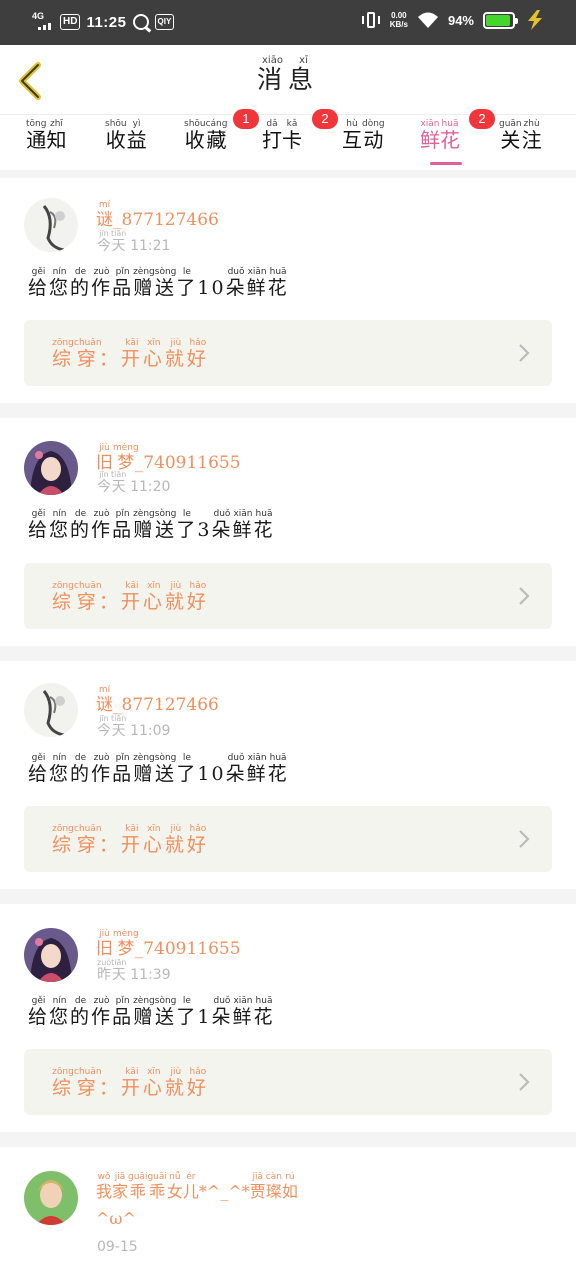 Image resolution: width=576 pixels, height=1280 pixels. I want to click on text-run: 1, so click(204, 1017).